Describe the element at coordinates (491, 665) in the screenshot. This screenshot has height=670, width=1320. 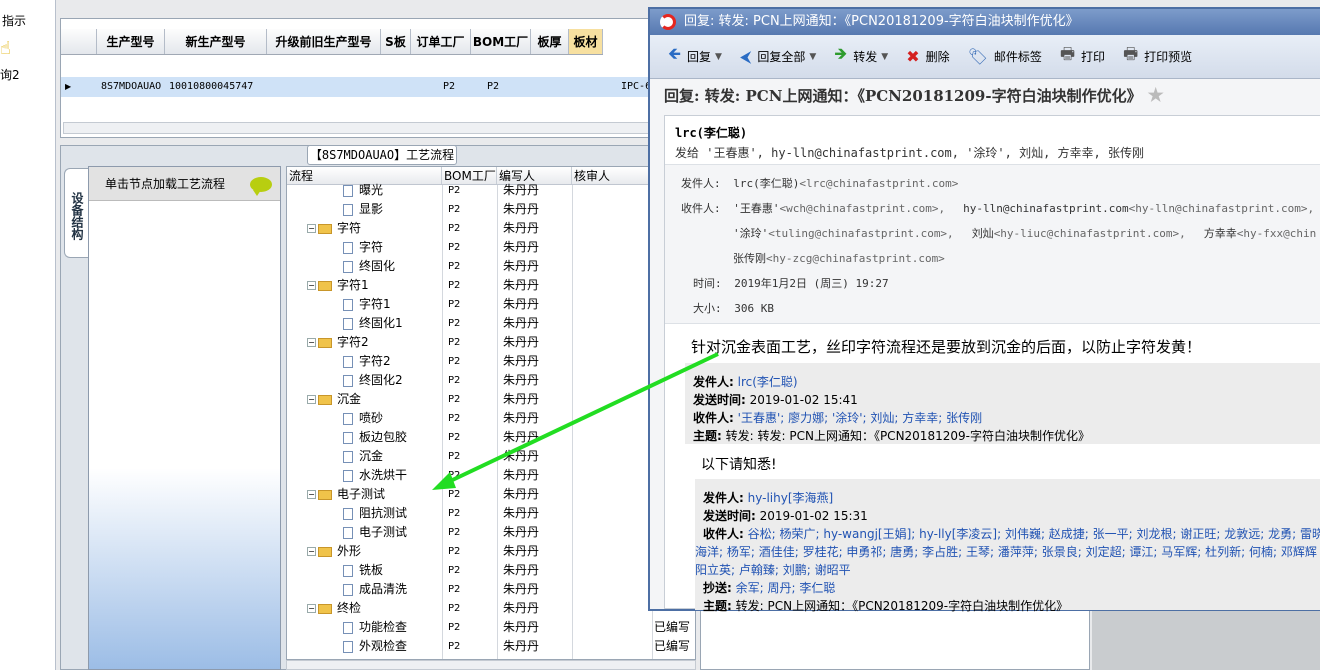
I see `tree-hscrollbar` at that location.